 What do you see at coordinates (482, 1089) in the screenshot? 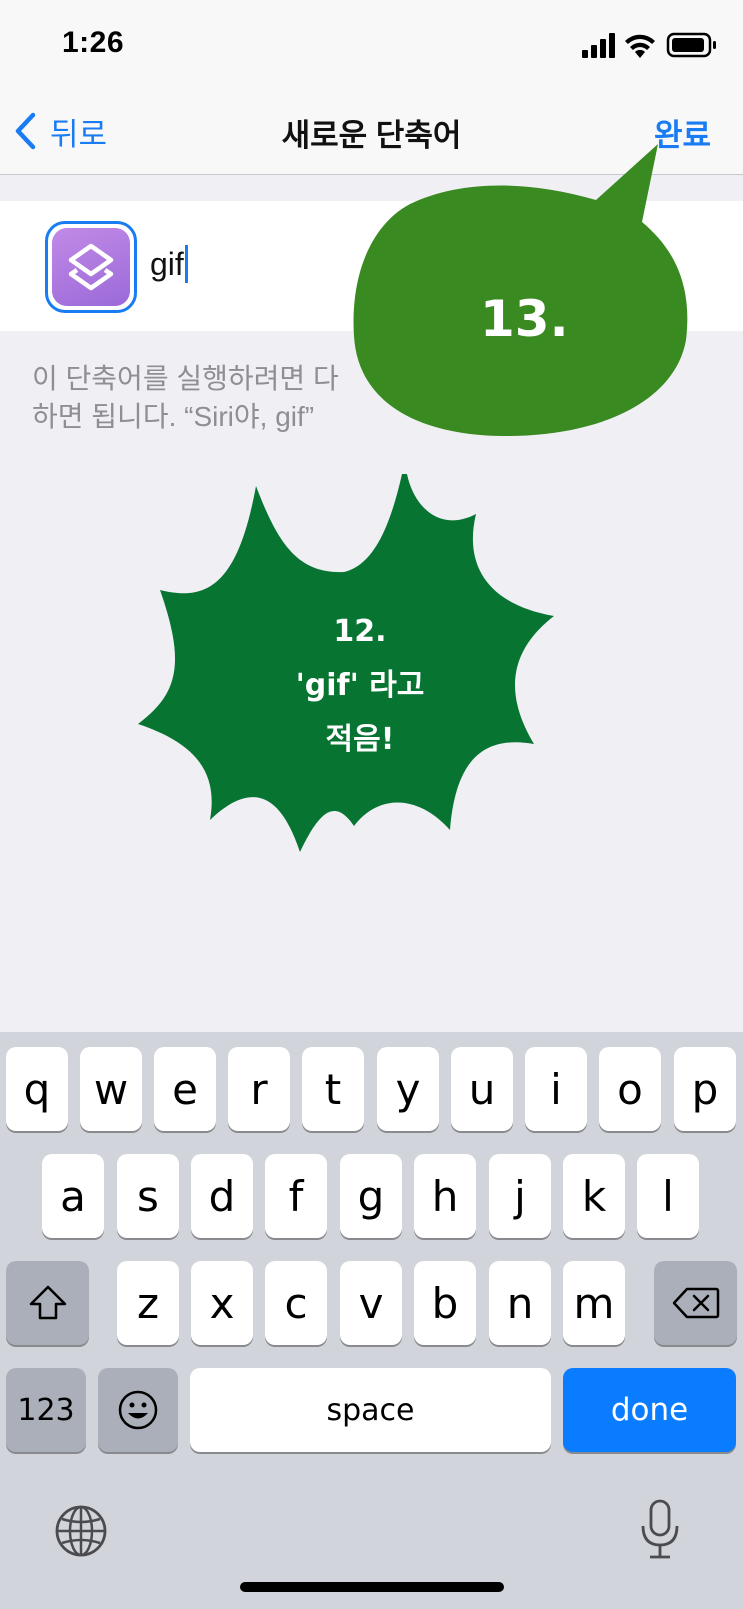
I see `key-u: u` at bounding box center [482, 1089].